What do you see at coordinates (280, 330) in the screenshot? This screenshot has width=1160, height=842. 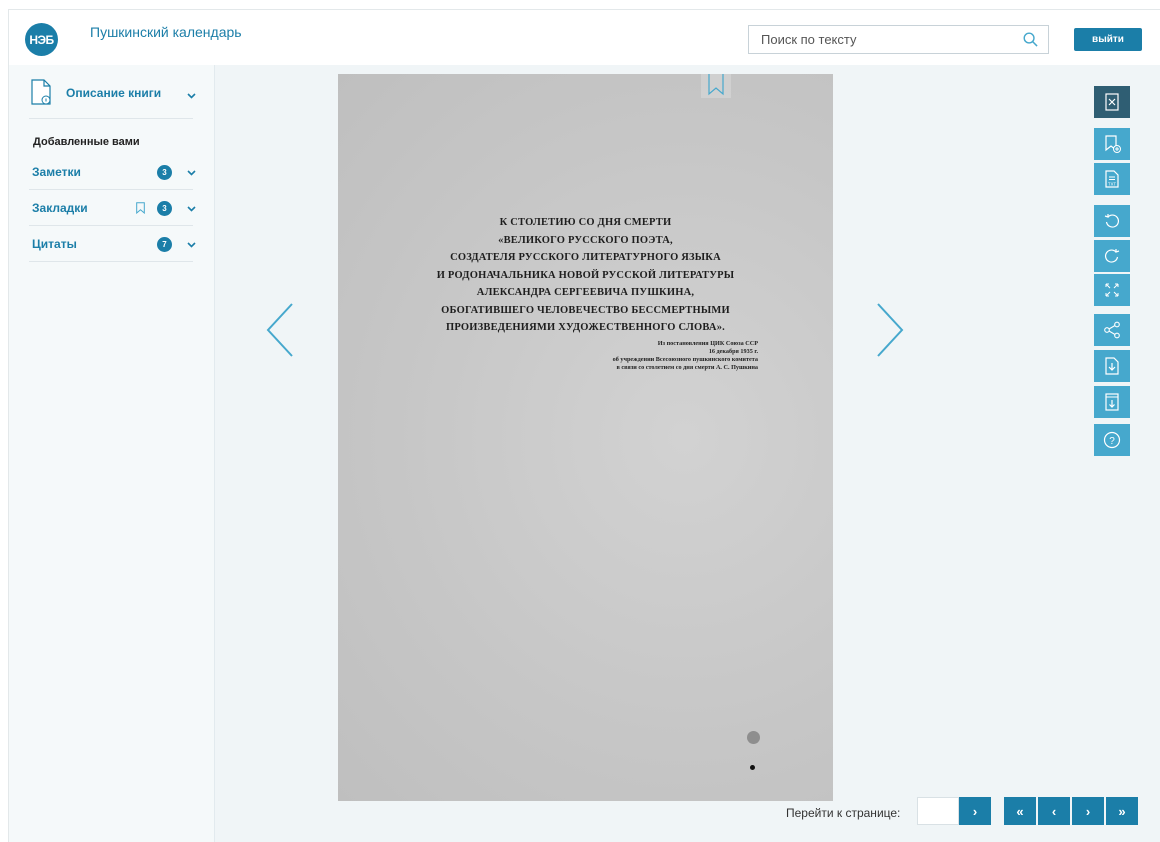 I see `previous-page-arrow-icon` at bounding box center [280, 330].